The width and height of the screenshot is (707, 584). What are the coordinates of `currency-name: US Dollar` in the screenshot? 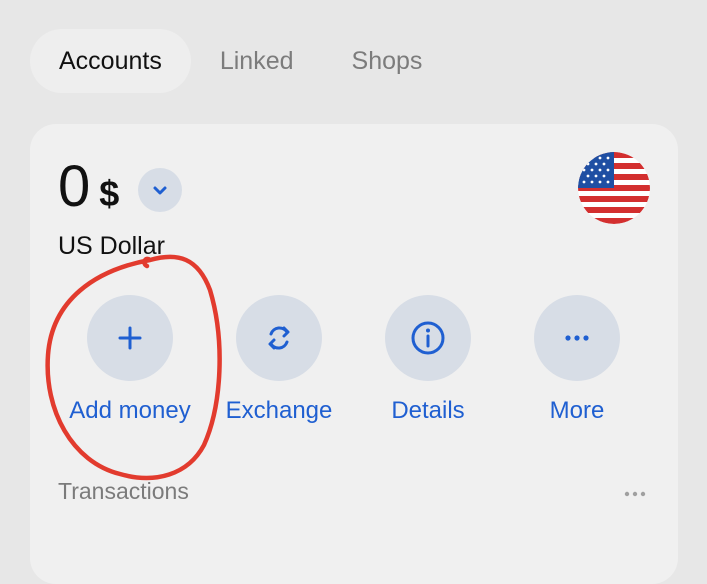 It's located at (111, 246).